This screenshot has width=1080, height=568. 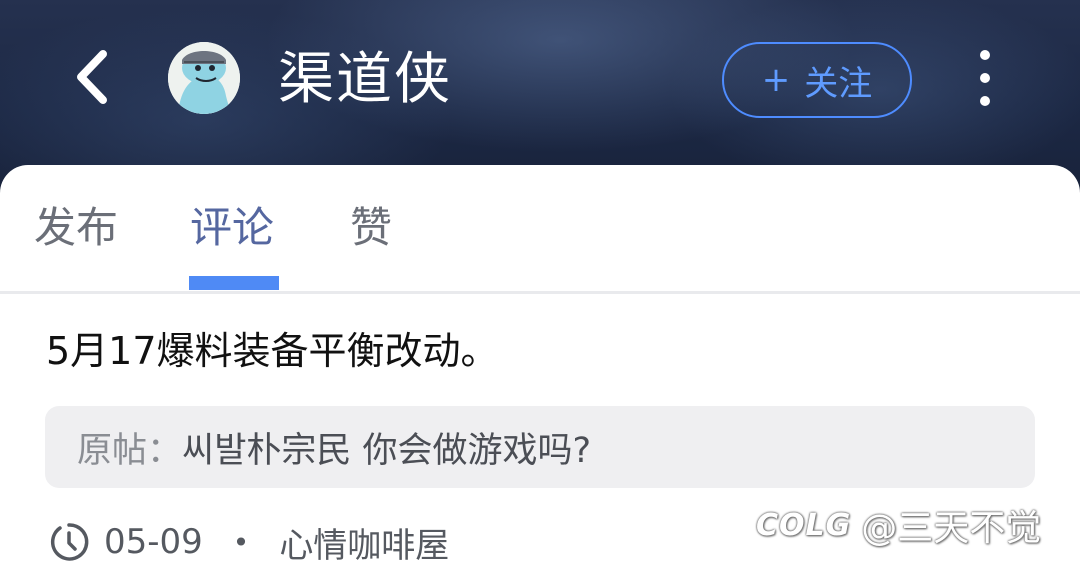 What do you see at coordinates (365, 79) in the screenshot?
I see `channel-name: 渠道侠` at bounding box center [365, 79].